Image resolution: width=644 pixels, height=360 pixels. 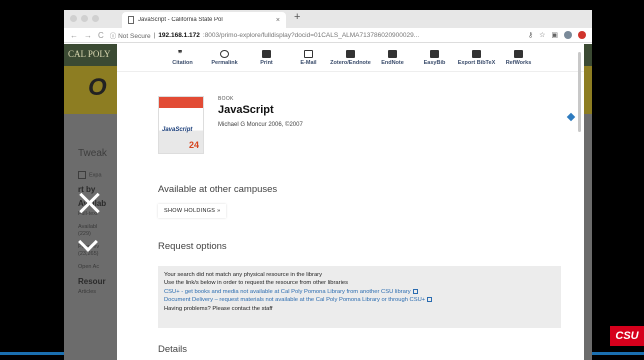 What do you see at coordinates (73, 18) in the screenshot?
I see `close-window-button` at bounding box center [73, 18].